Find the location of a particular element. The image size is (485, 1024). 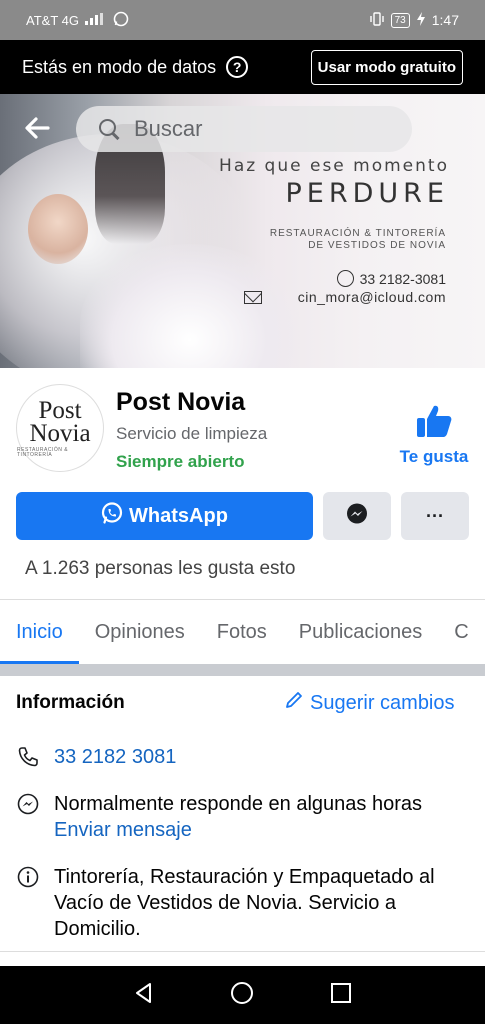

tab-opiniones: Opiniones is located at coordinates (140, 632).